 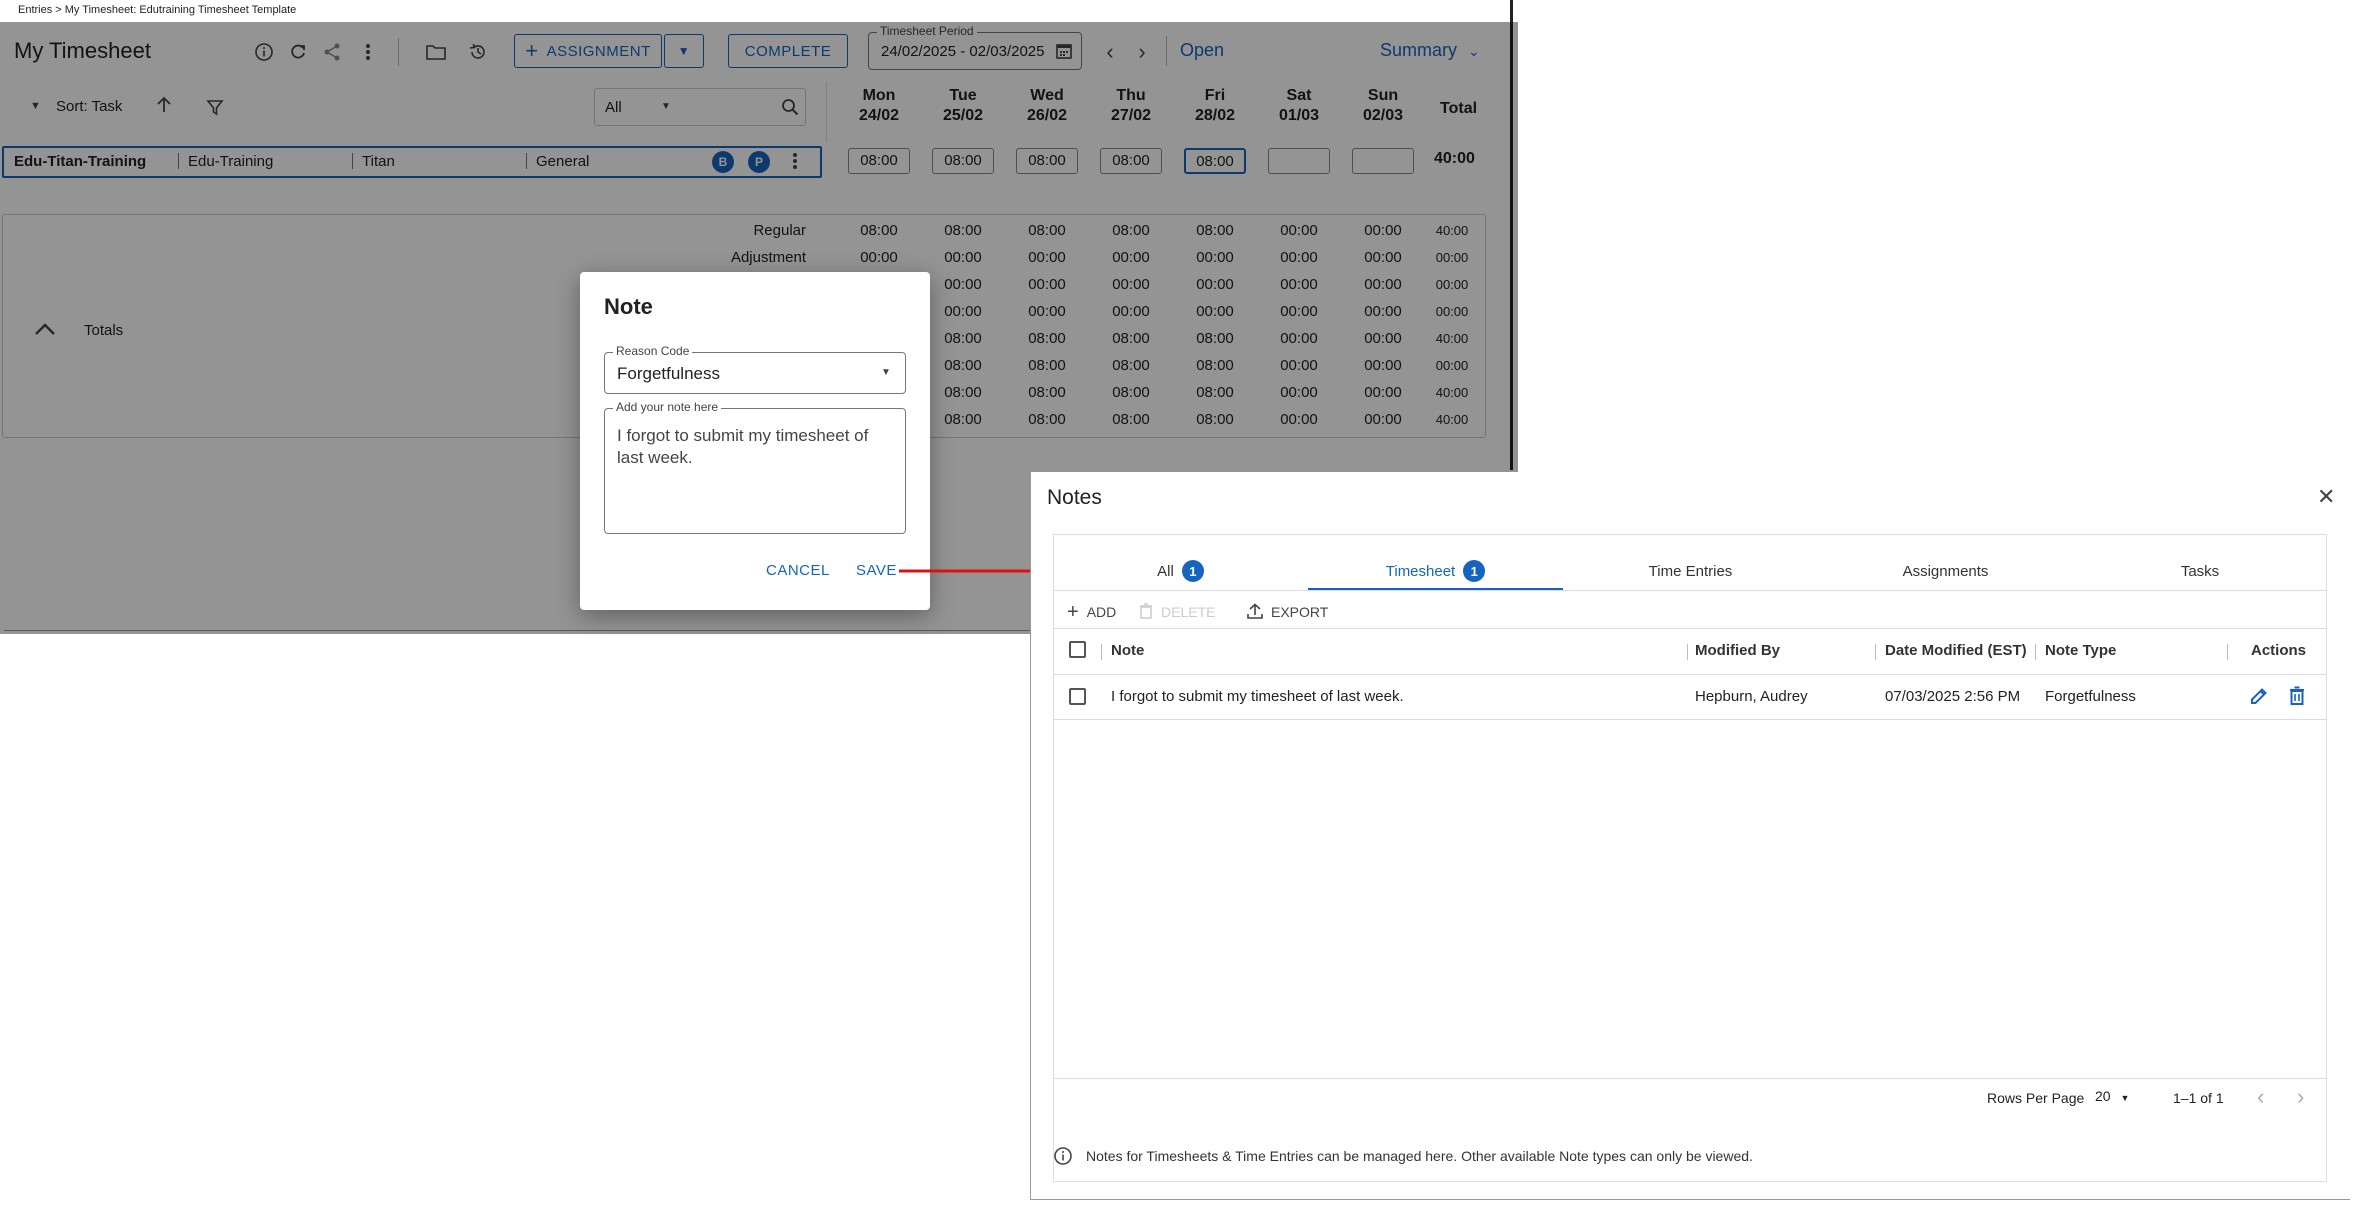 I want to click on column-header-note: Note, so click(x=1127, y=650).